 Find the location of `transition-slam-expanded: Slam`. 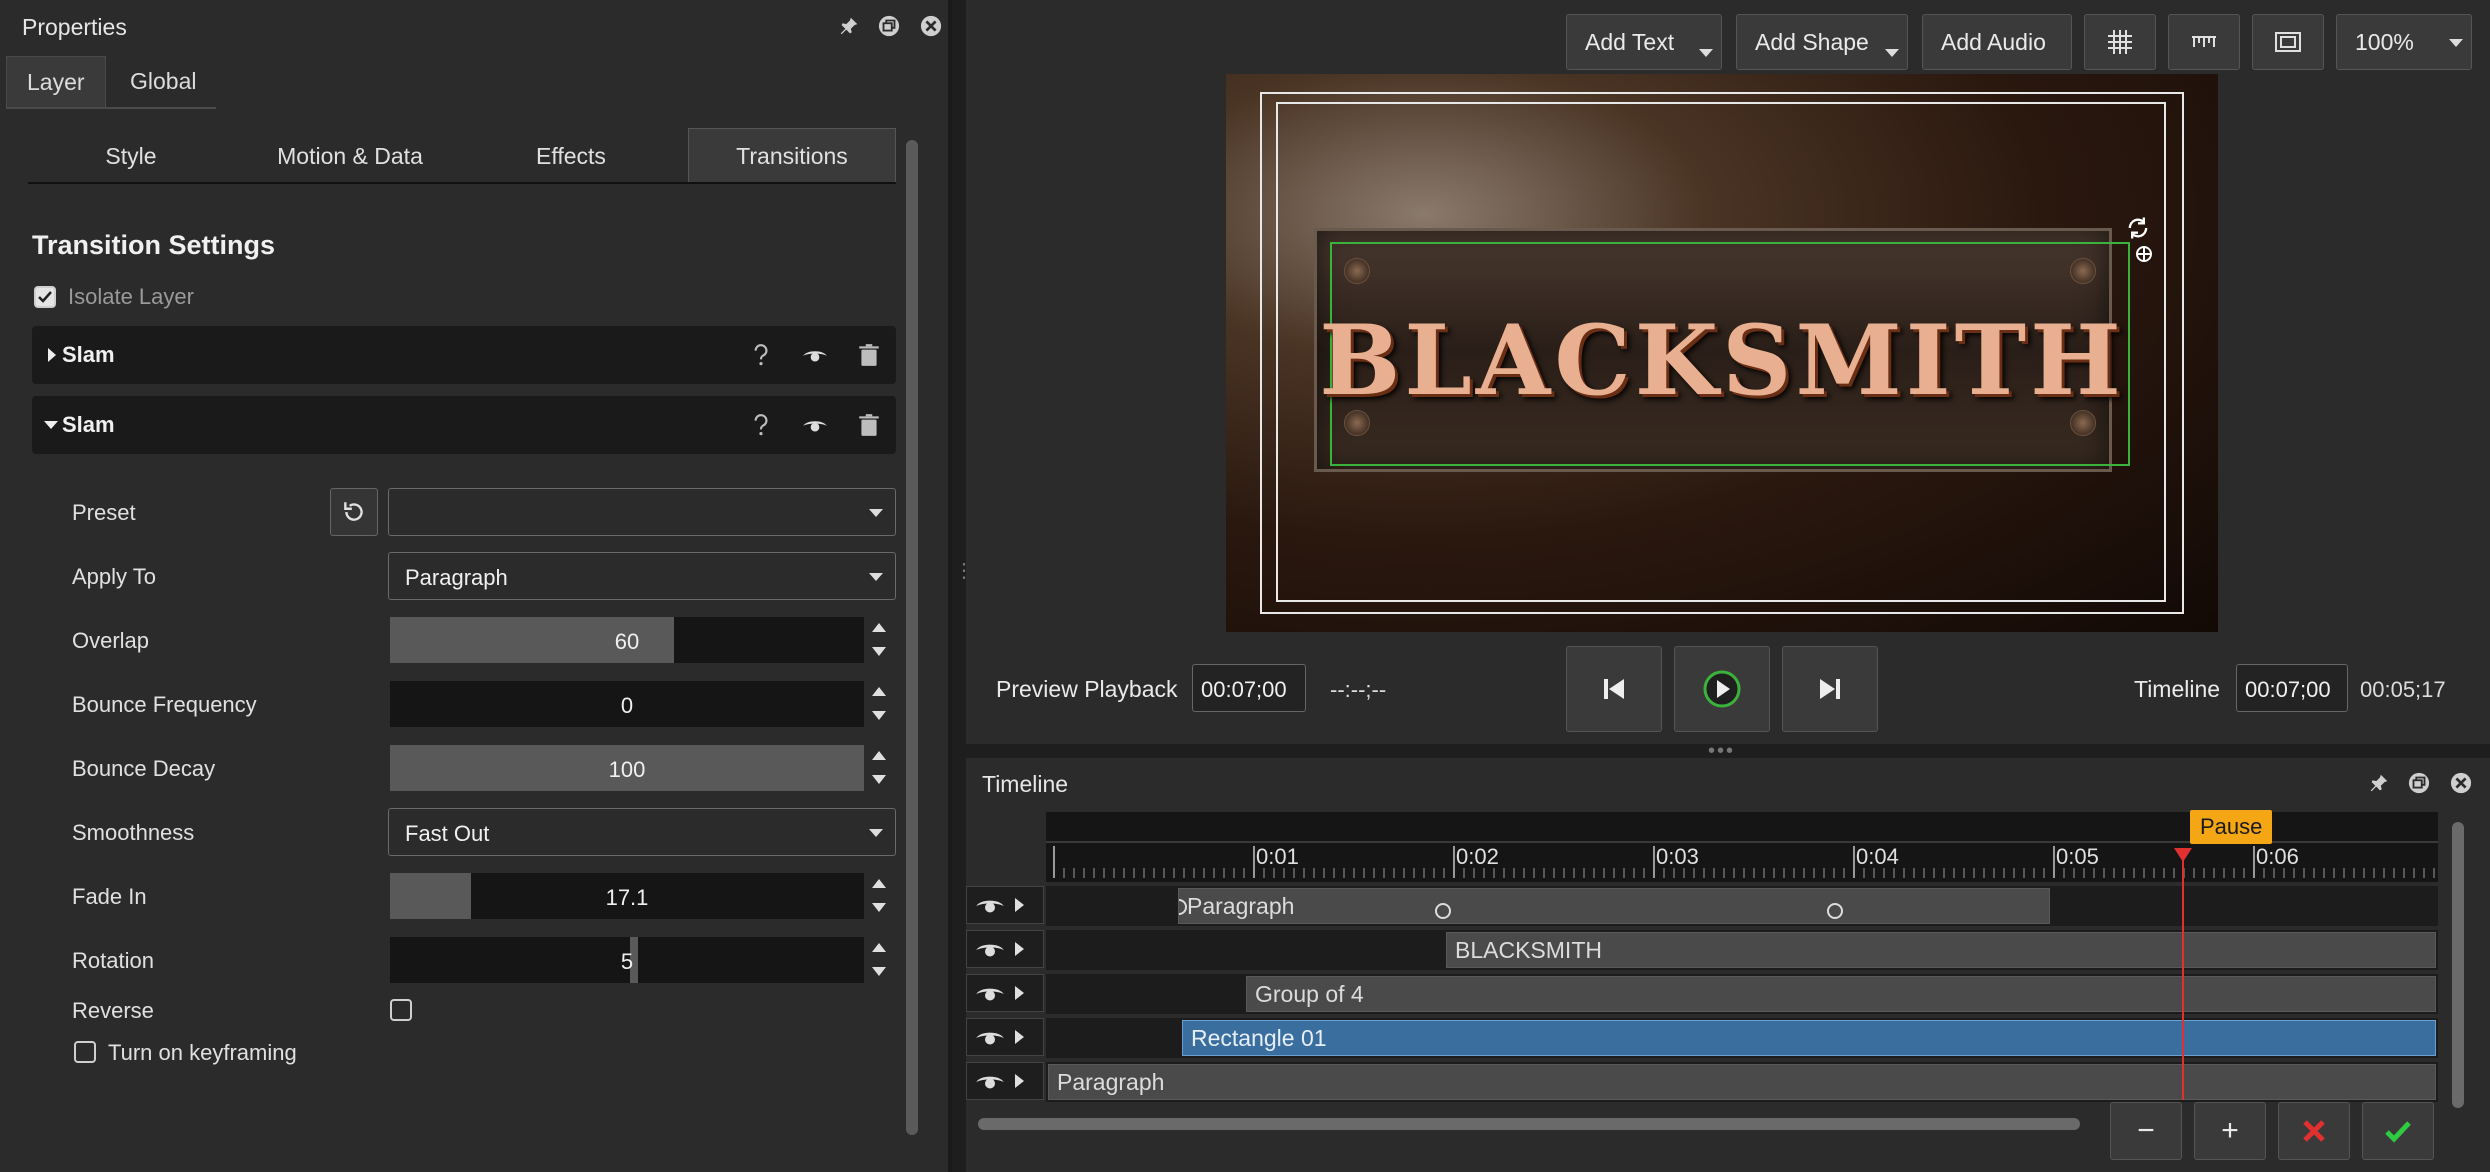

transition-slam-expanded: Slam is located at coordinates (464, 425).